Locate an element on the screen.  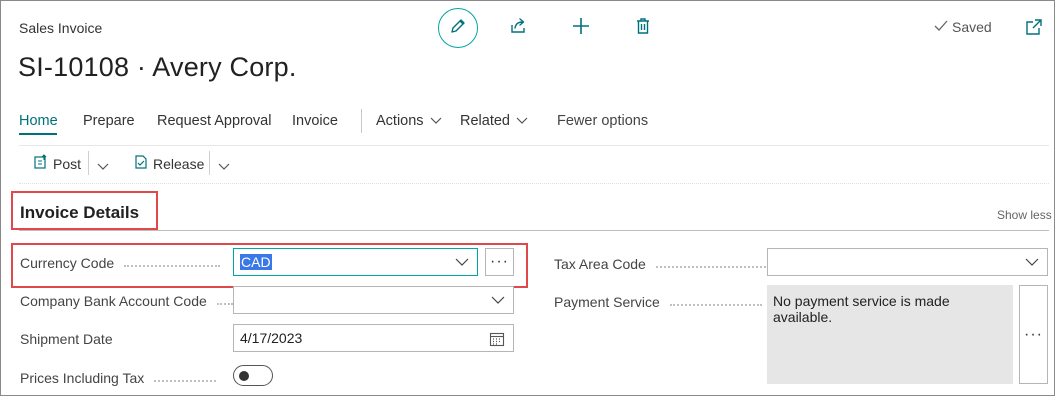
section-title: Invoice Details is located at coordinates (80, 212).